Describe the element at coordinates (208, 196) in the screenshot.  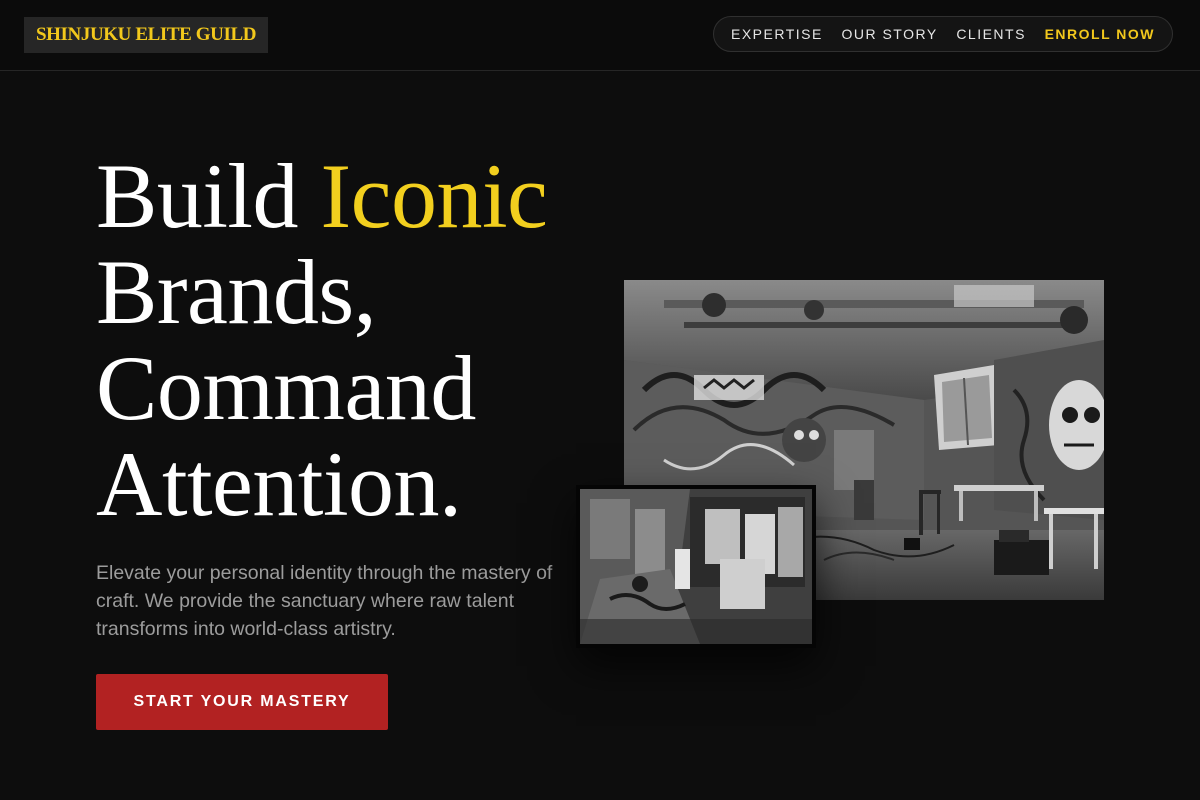
I see `headline-text: Build` at that location.